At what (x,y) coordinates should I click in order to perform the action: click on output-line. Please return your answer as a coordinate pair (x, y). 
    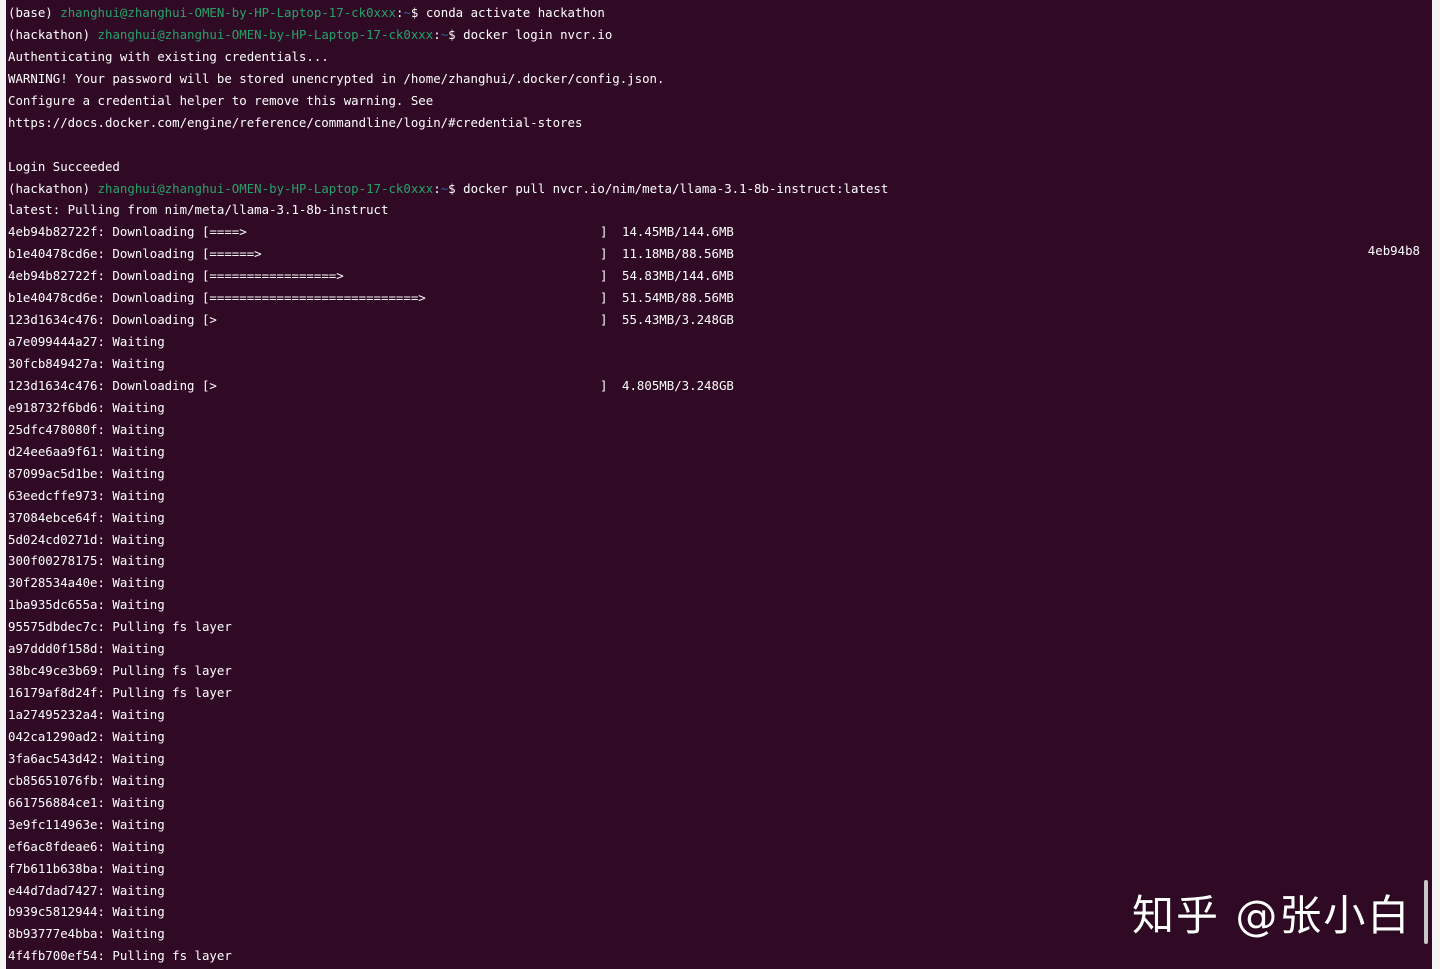
    Looking at the image, I should click on (448, 145).